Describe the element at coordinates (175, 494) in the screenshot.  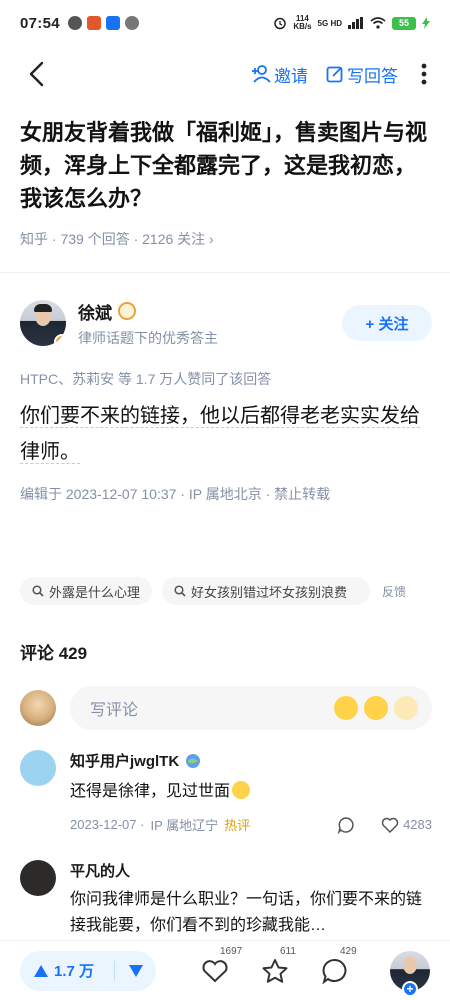
I see `edit-info: 编辑于 2023-12-07 10:37 · IP 属地北京 · 禁止转载` at that location.